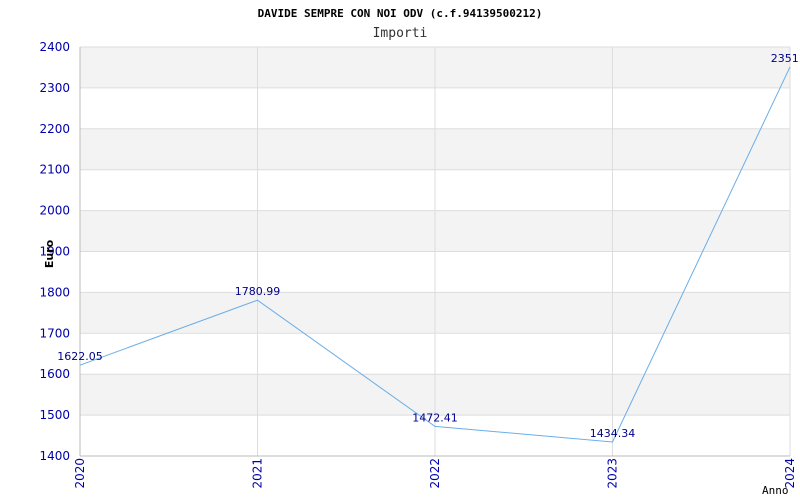  Describe the element at coordinates (54, 415) in the screenshot. I see `y-tick-label: 1500` at that location.